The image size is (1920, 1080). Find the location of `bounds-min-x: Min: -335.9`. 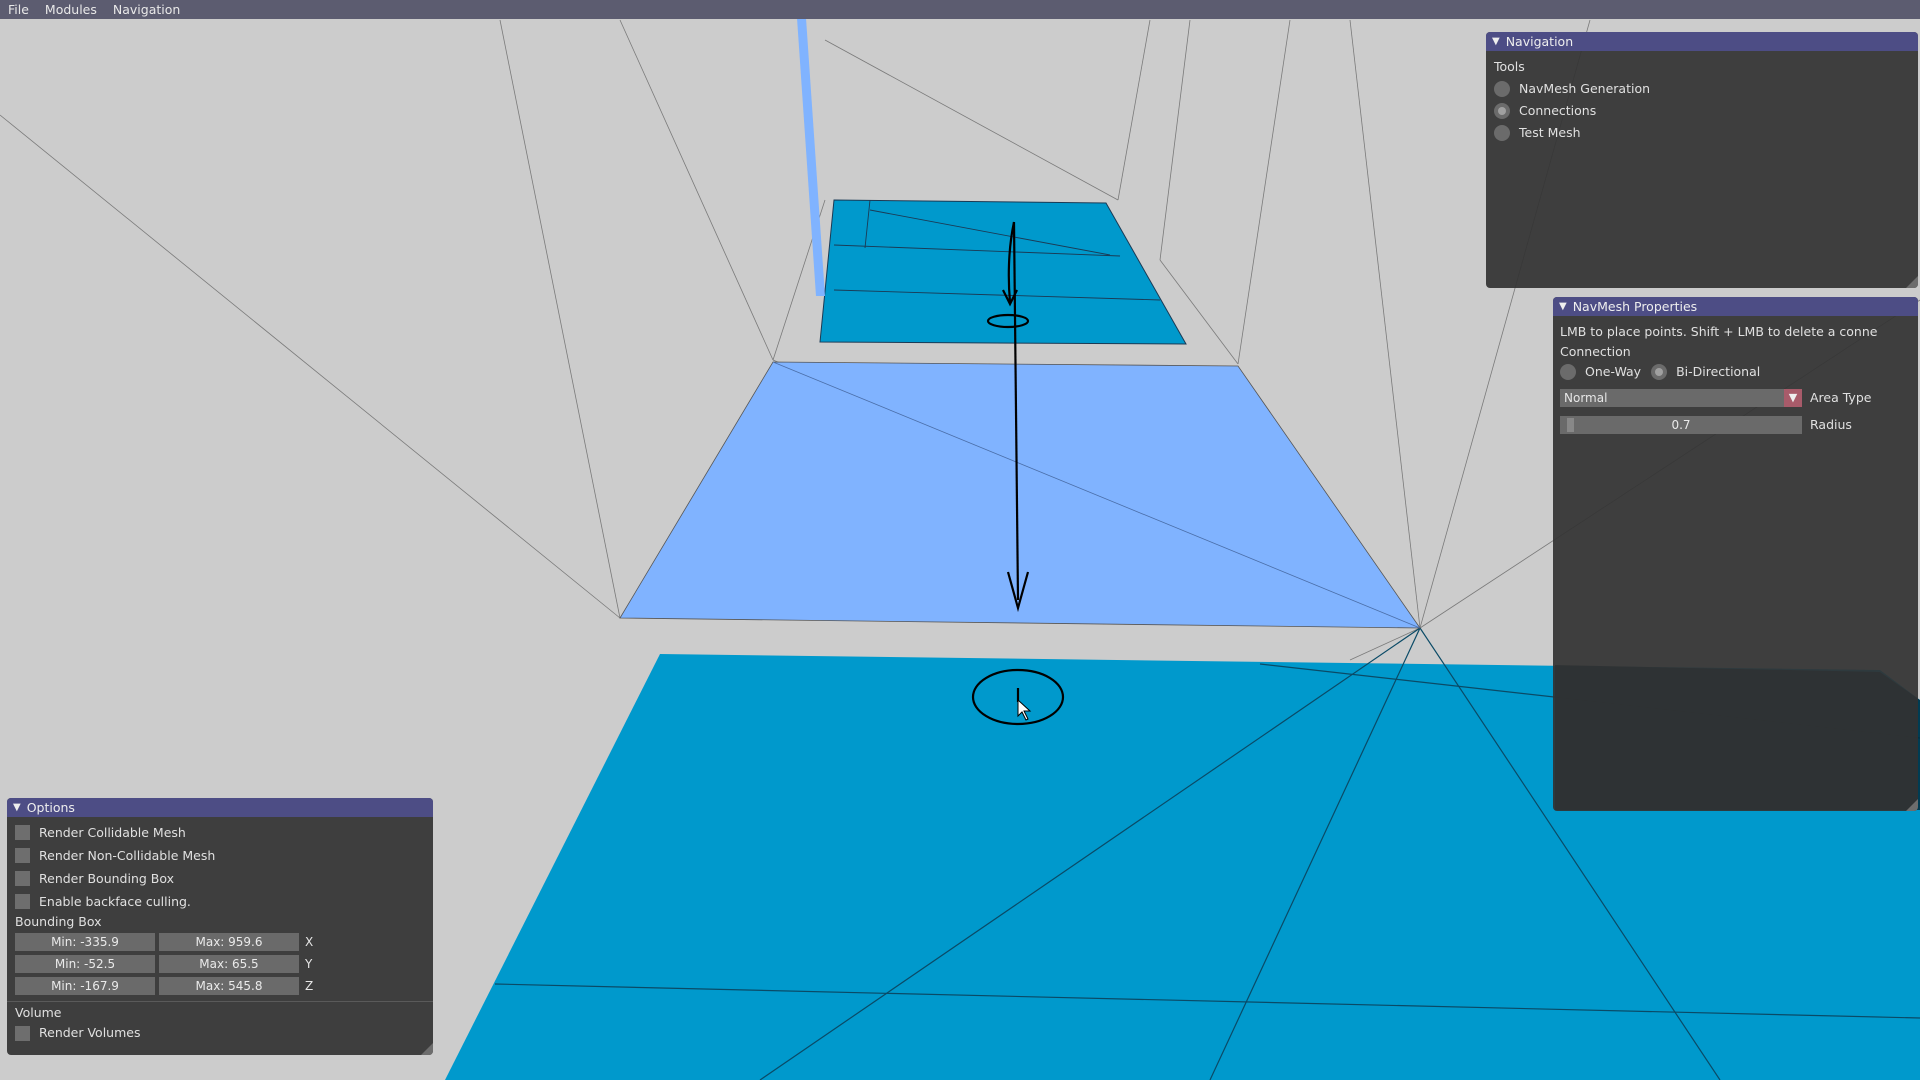

bounds-min-x: Min: -335.9 is located at coordinates (85, 942).